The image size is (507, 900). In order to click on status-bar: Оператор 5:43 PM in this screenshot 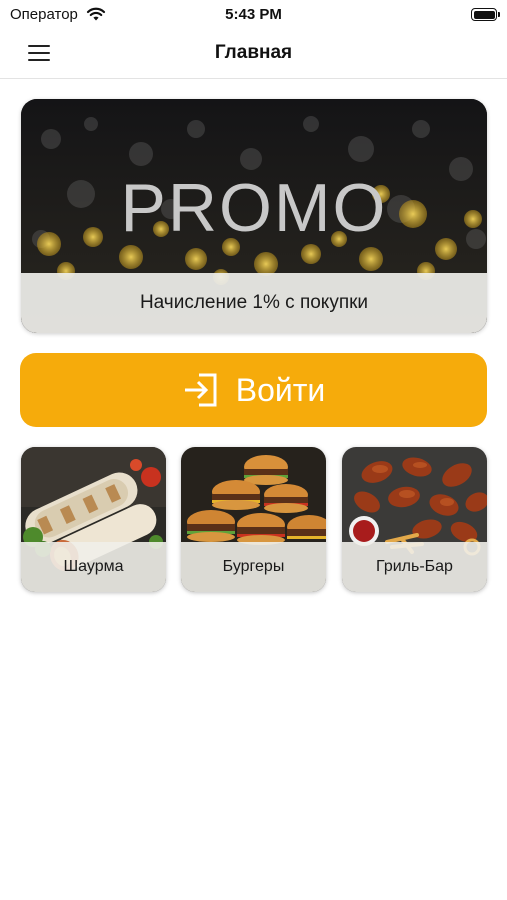, I will do `click(253, 15)`.